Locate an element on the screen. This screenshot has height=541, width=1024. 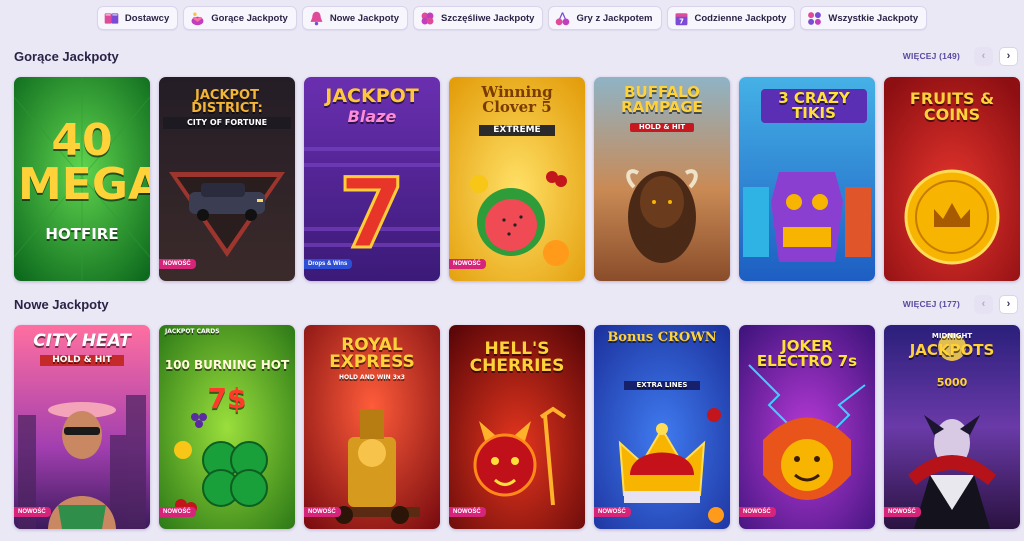
category-all-jackpots: Wszystkie Jackpoty is located at coordinates (864, 18).